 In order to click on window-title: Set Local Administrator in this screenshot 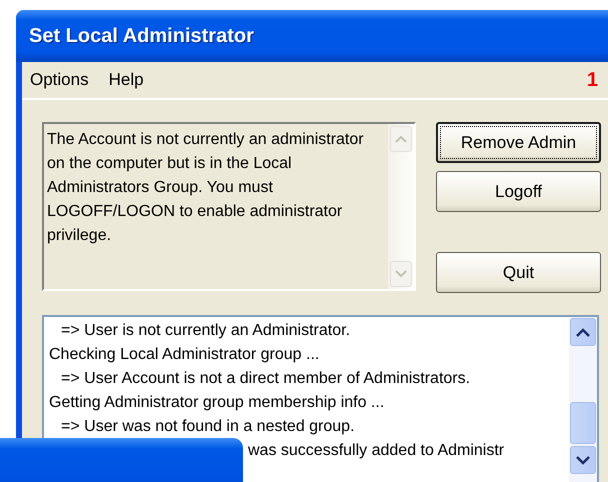, I will do `click(141, 36)`.